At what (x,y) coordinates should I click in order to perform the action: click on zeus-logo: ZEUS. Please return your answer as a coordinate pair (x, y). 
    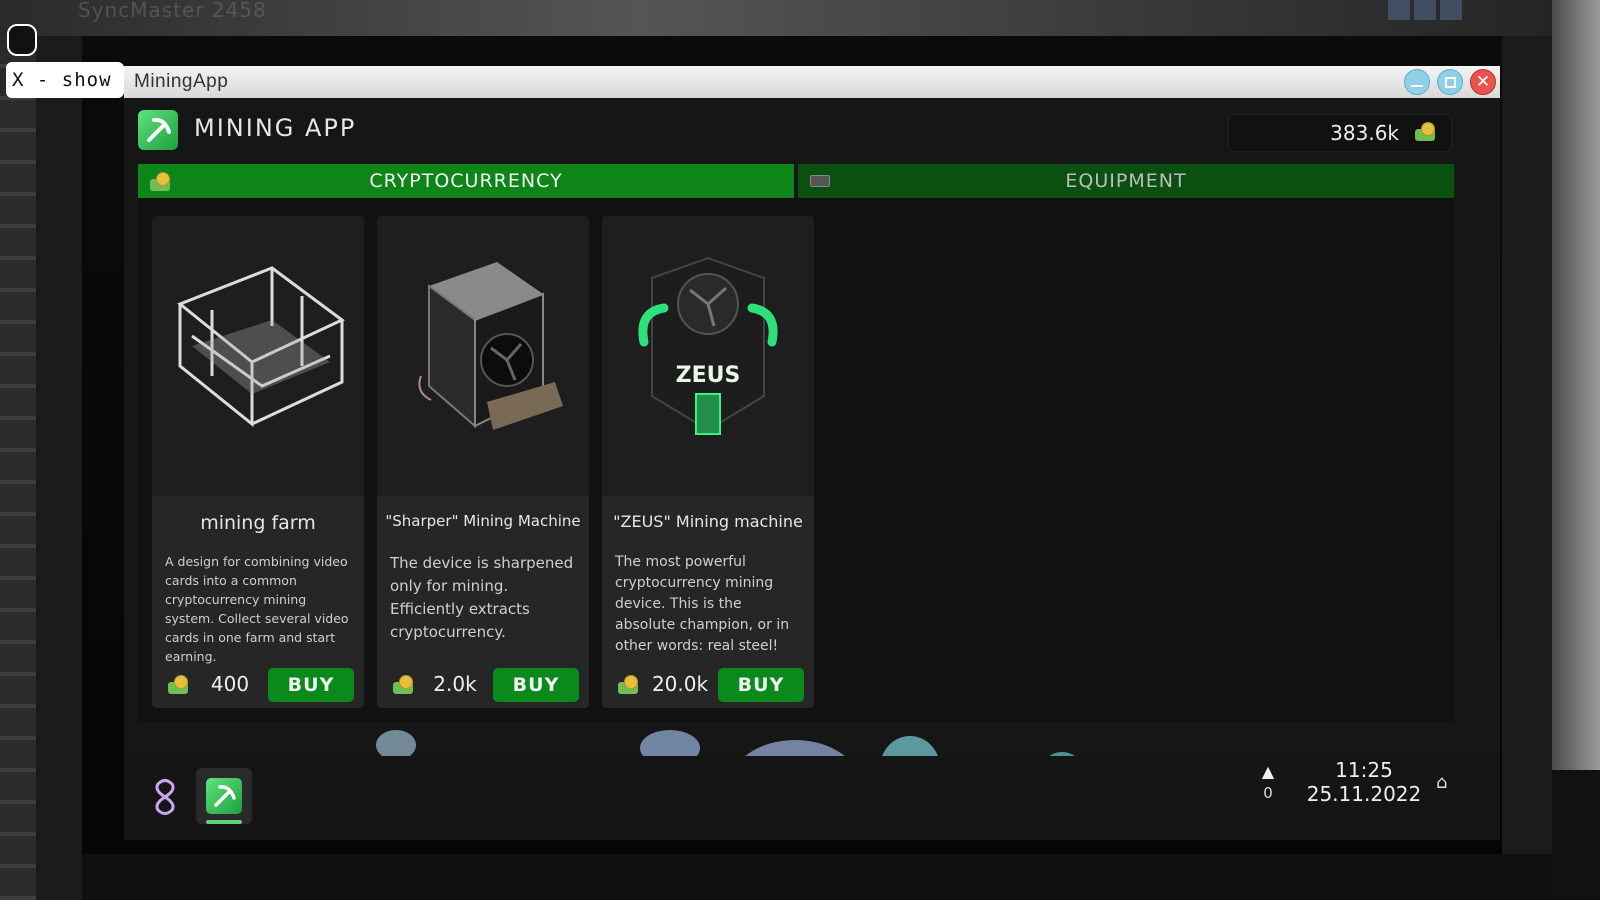
    Looking at the image, I should click on (708, 375).